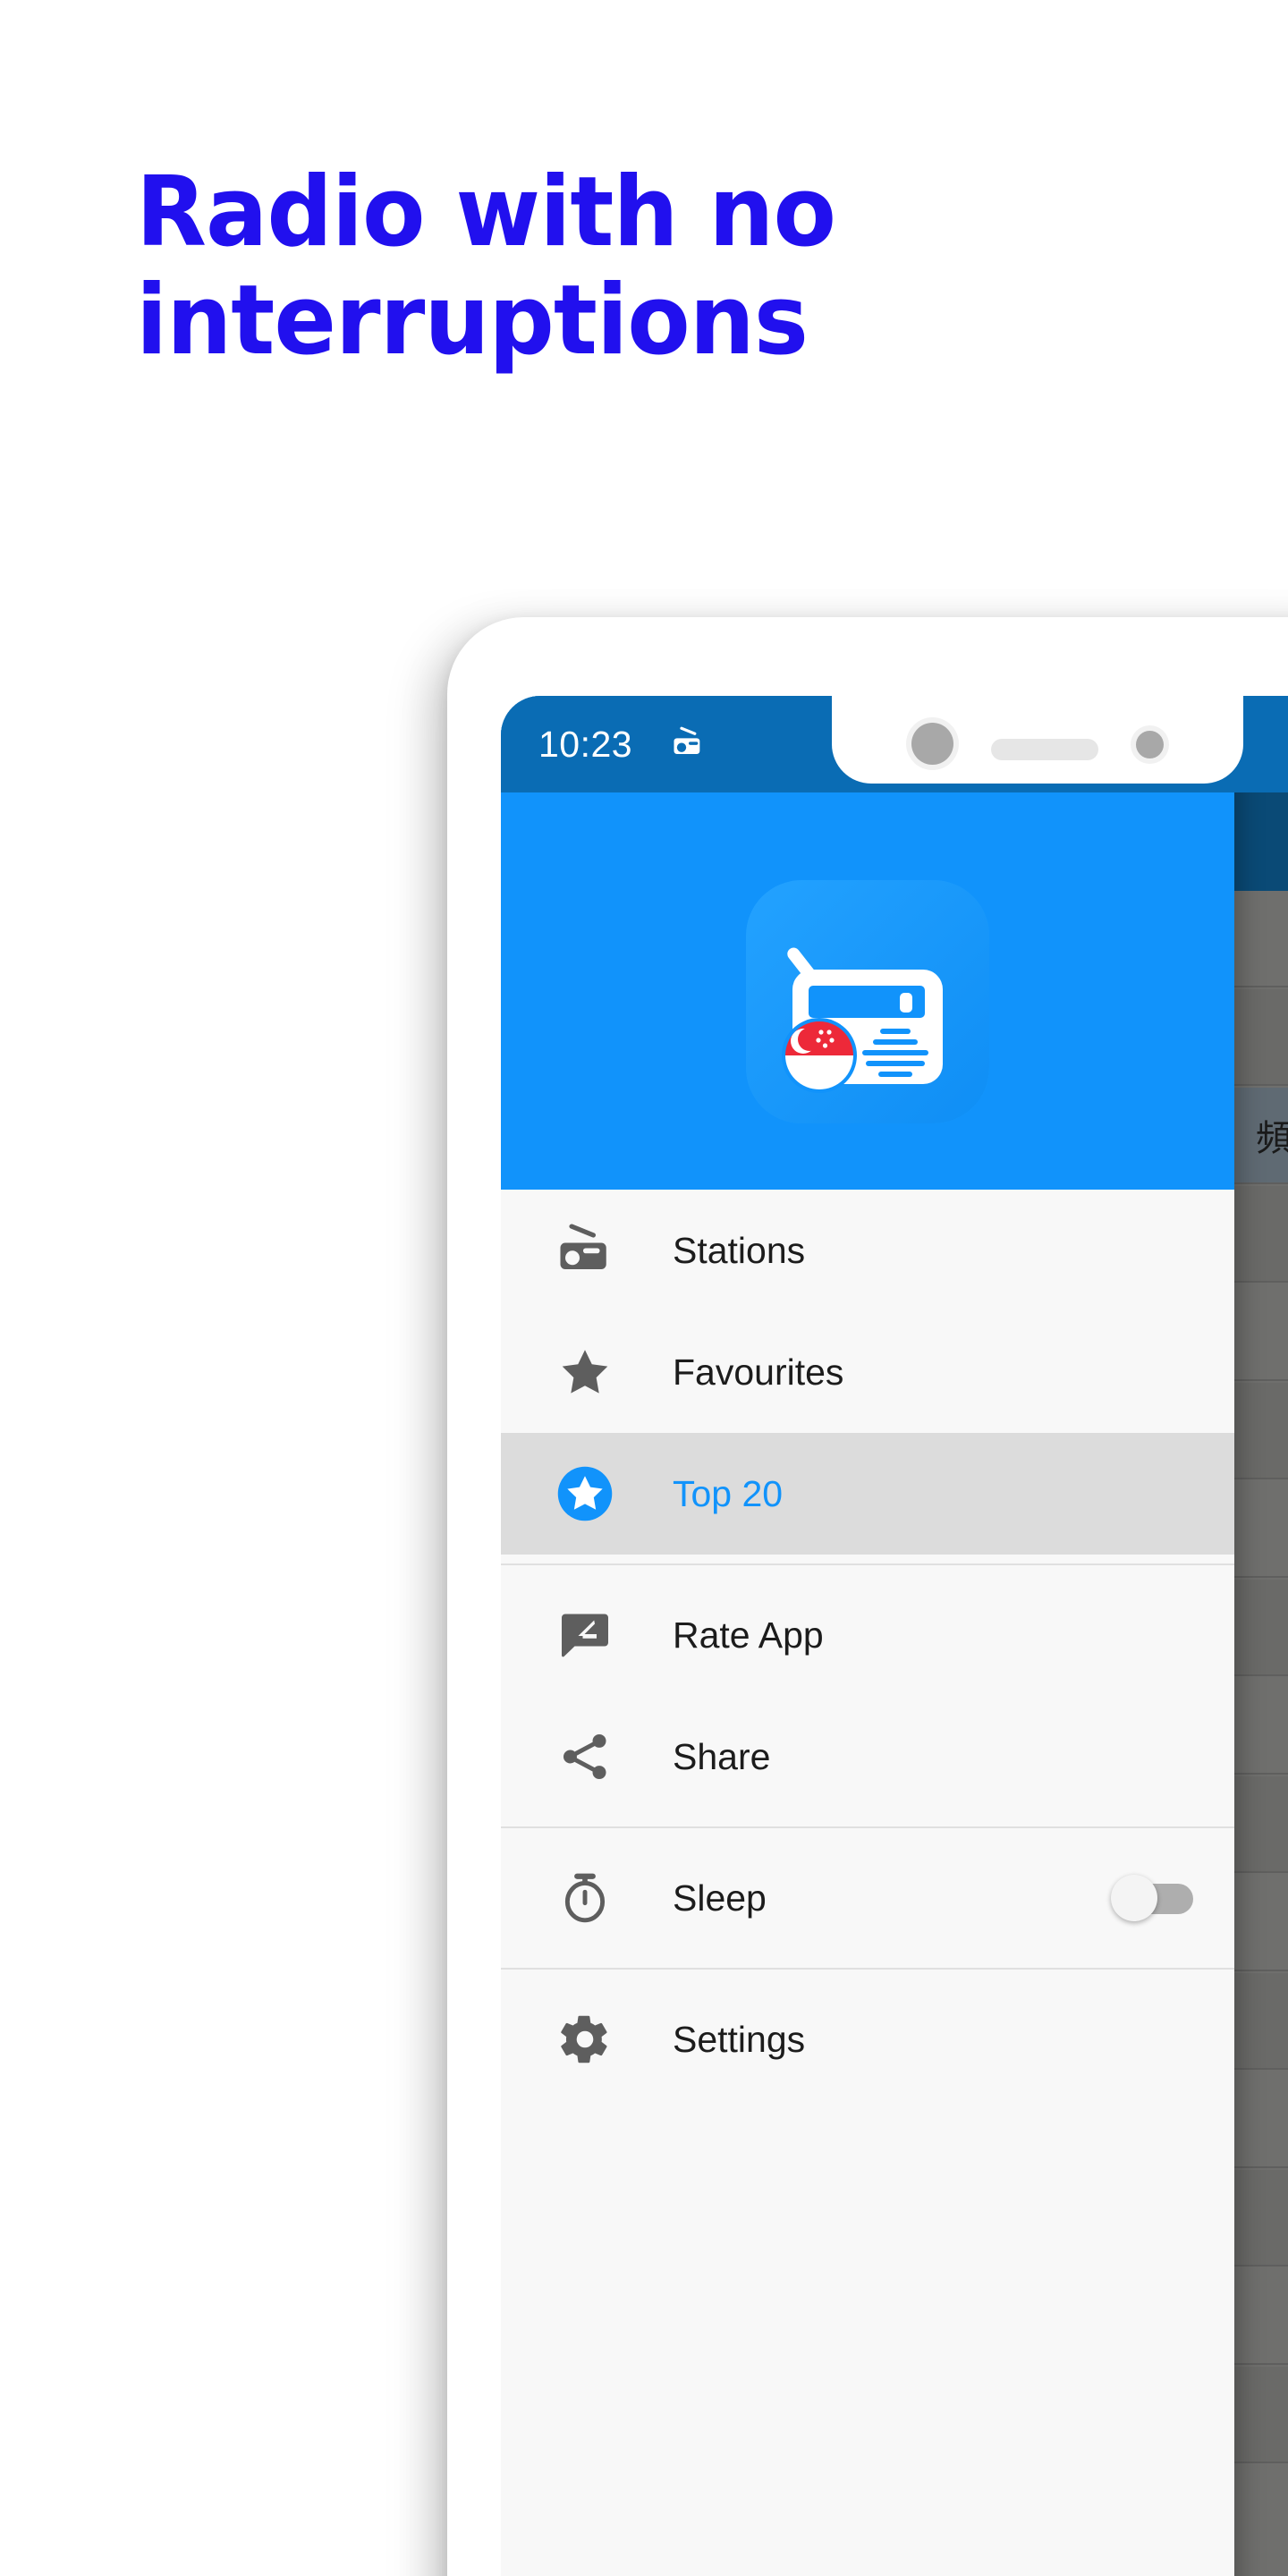  I want to click on drawer-item-share: Share, so click(867, 1757).